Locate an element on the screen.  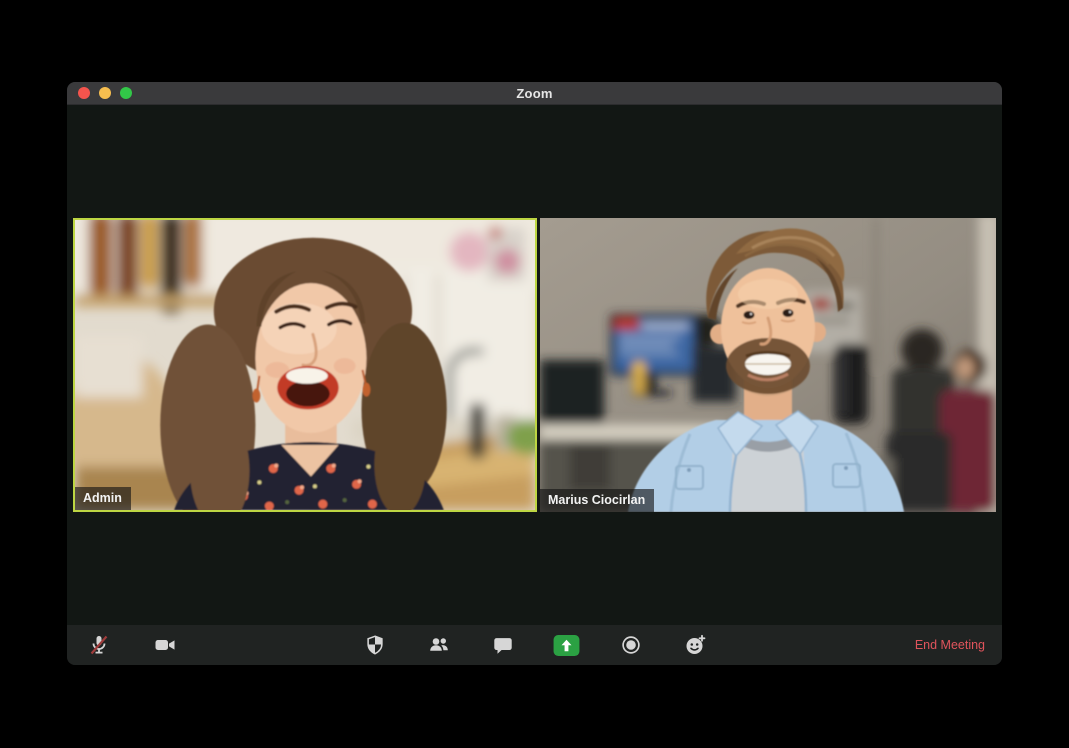
video-button is located at coordinates (165, 645).